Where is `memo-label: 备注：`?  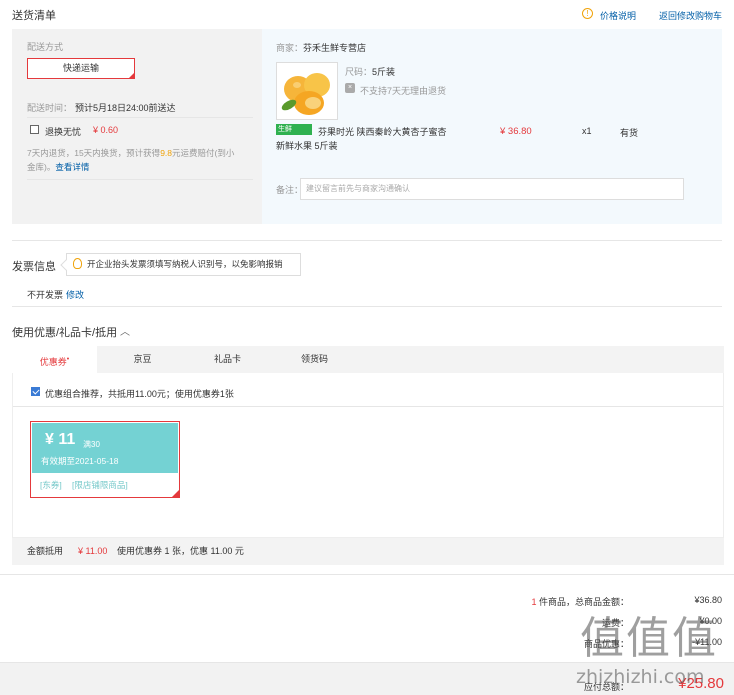
memo-label: 备注： is located at coordinates (290, 190).